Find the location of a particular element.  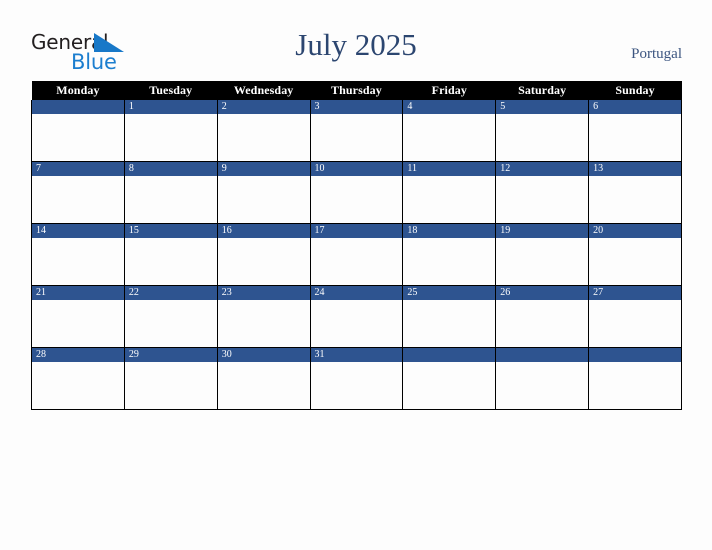

day-cell: 4 is located at coordinates (449, 131).